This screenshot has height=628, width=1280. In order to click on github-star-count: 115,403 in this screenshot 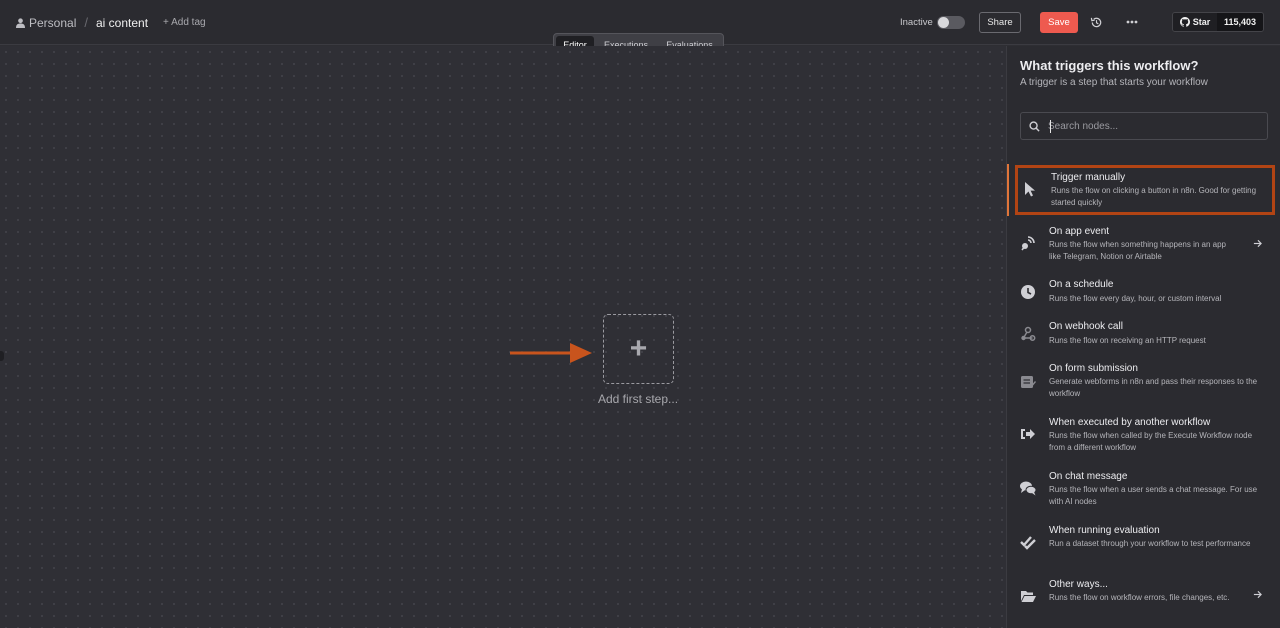, I will do `click(1240, 22)`.